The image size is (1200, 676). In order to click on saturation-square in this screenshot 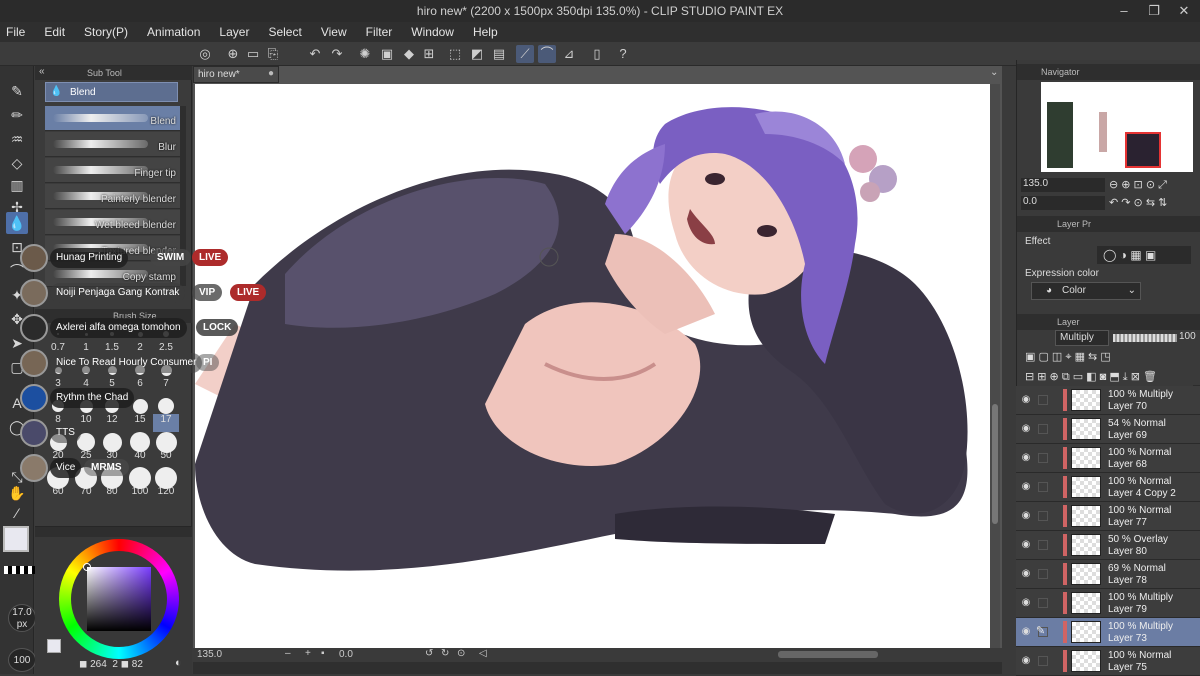, I will do `click(117, 597)`.